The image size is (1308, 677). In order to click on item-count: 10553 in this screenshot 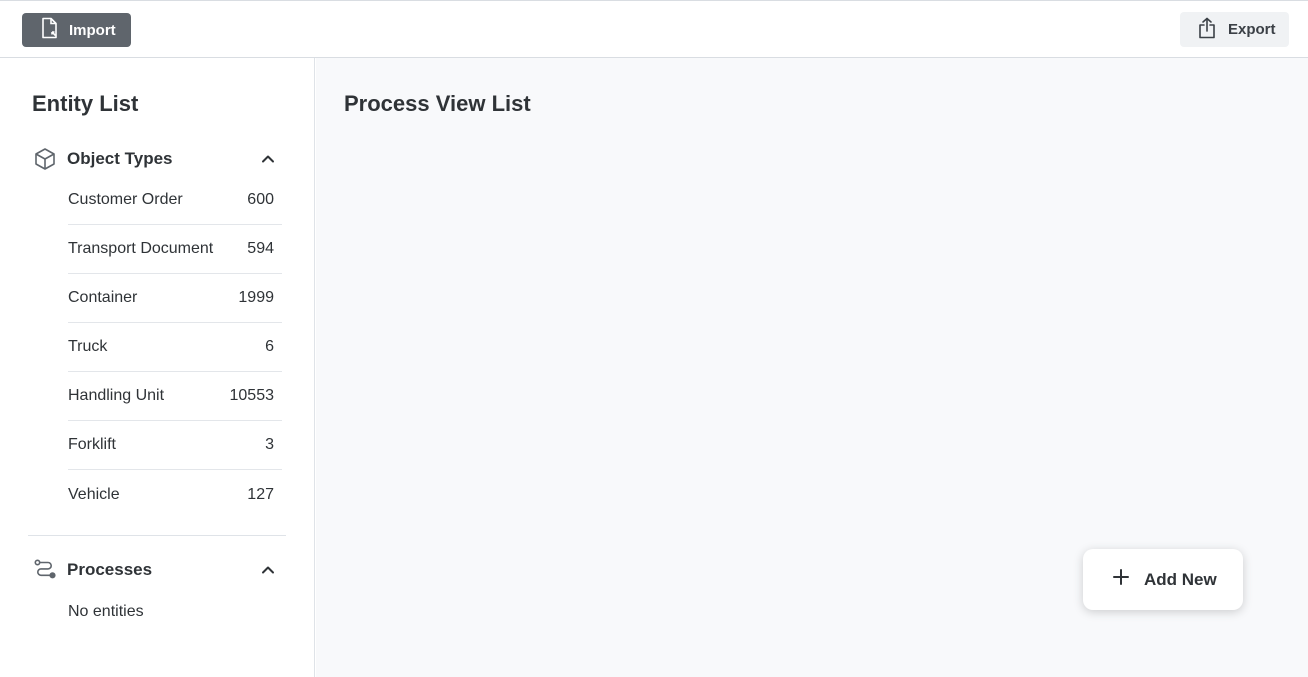, I will do `click(252, 395)`.